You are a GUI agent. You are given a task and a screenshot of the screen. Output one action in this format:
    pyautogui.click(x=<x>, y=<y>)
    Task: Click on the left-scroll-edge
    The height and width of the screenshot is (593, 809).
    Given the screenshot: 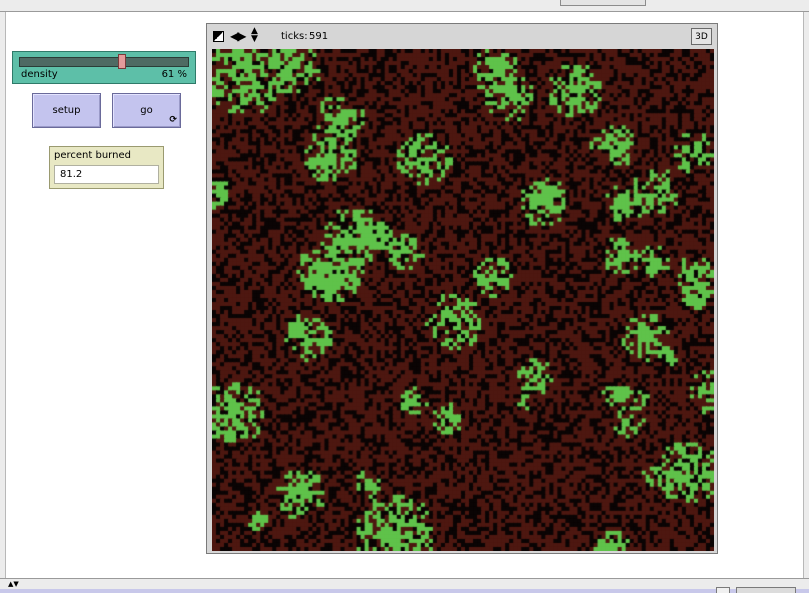 What is the action you would take?
    pyautogui.click(x=3, y=295)
    